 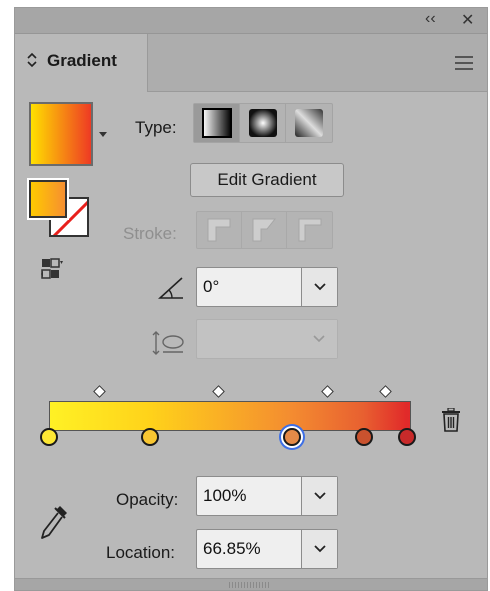 I want to click on stroke-gradient-group, so click(x=264, y=230).